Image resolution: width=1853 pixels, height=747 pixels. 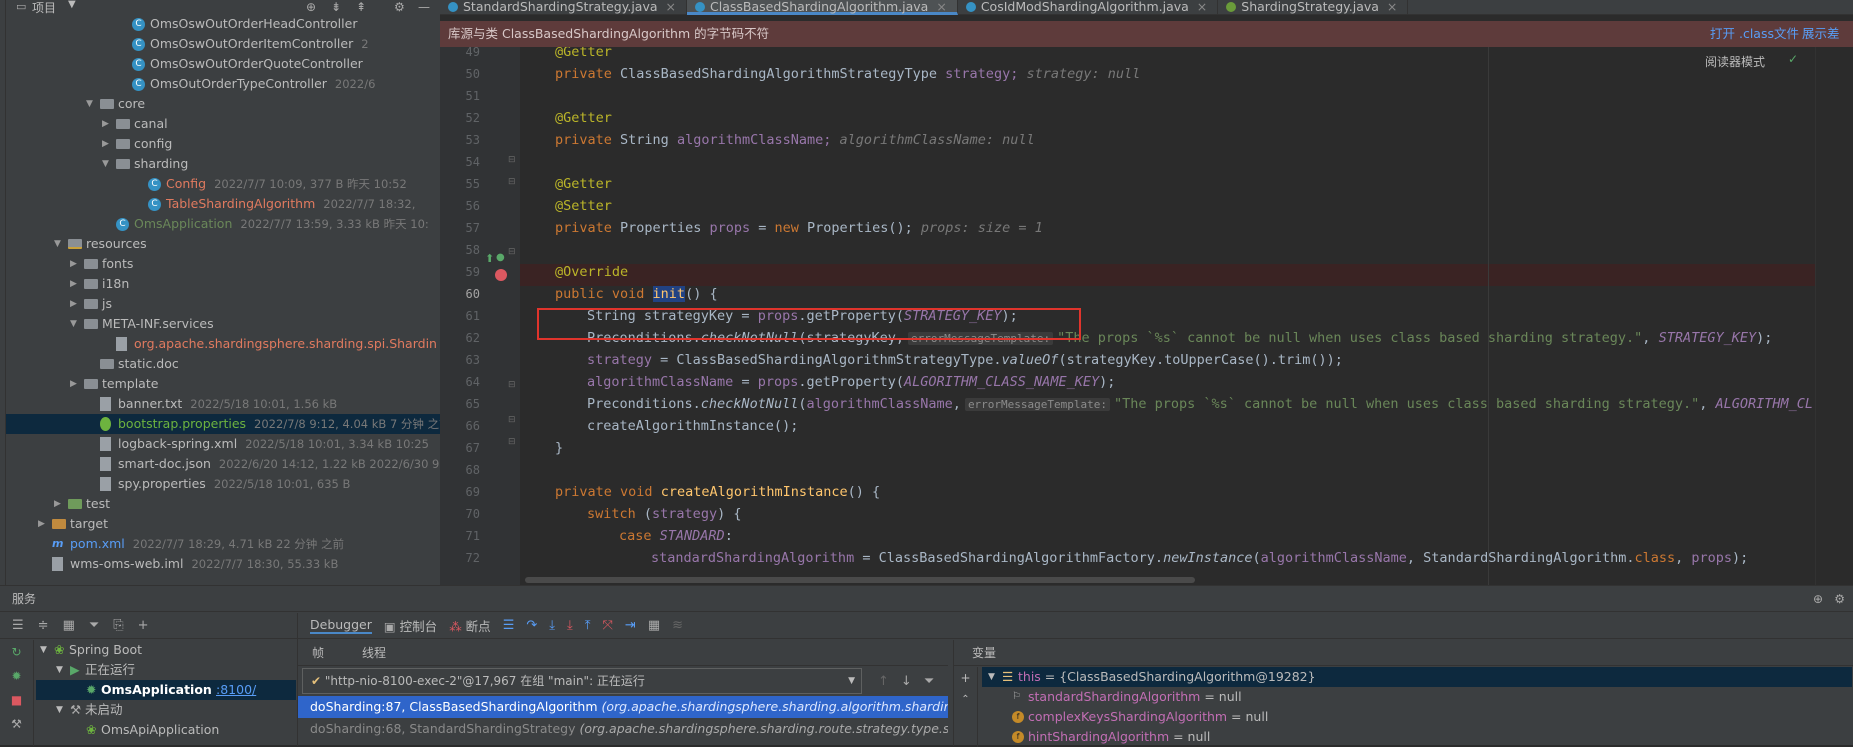 What do you see at coordinates (509, 625) in the screenshot?
I see `show-execution-point-icon: ☰` at bounding box center [509, 625].